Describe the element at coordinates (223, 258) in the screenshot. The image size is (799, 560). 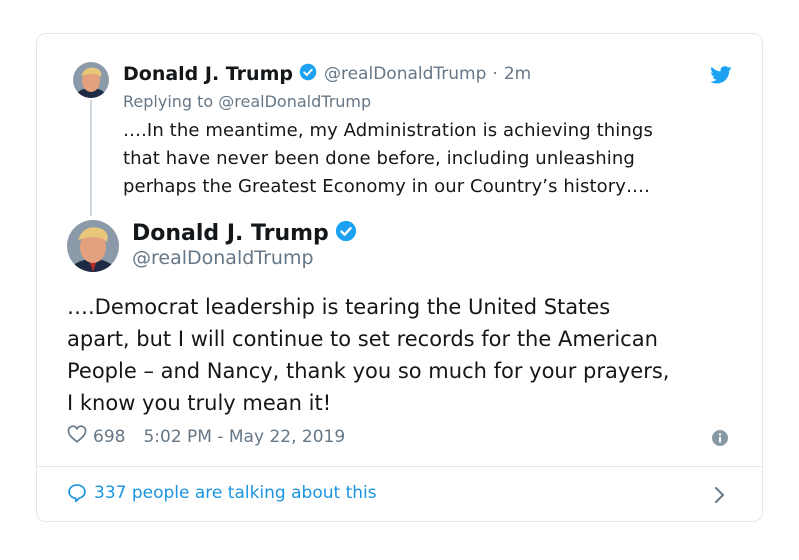
I see `main-author-handle: @realDonaldTrump` at that location.